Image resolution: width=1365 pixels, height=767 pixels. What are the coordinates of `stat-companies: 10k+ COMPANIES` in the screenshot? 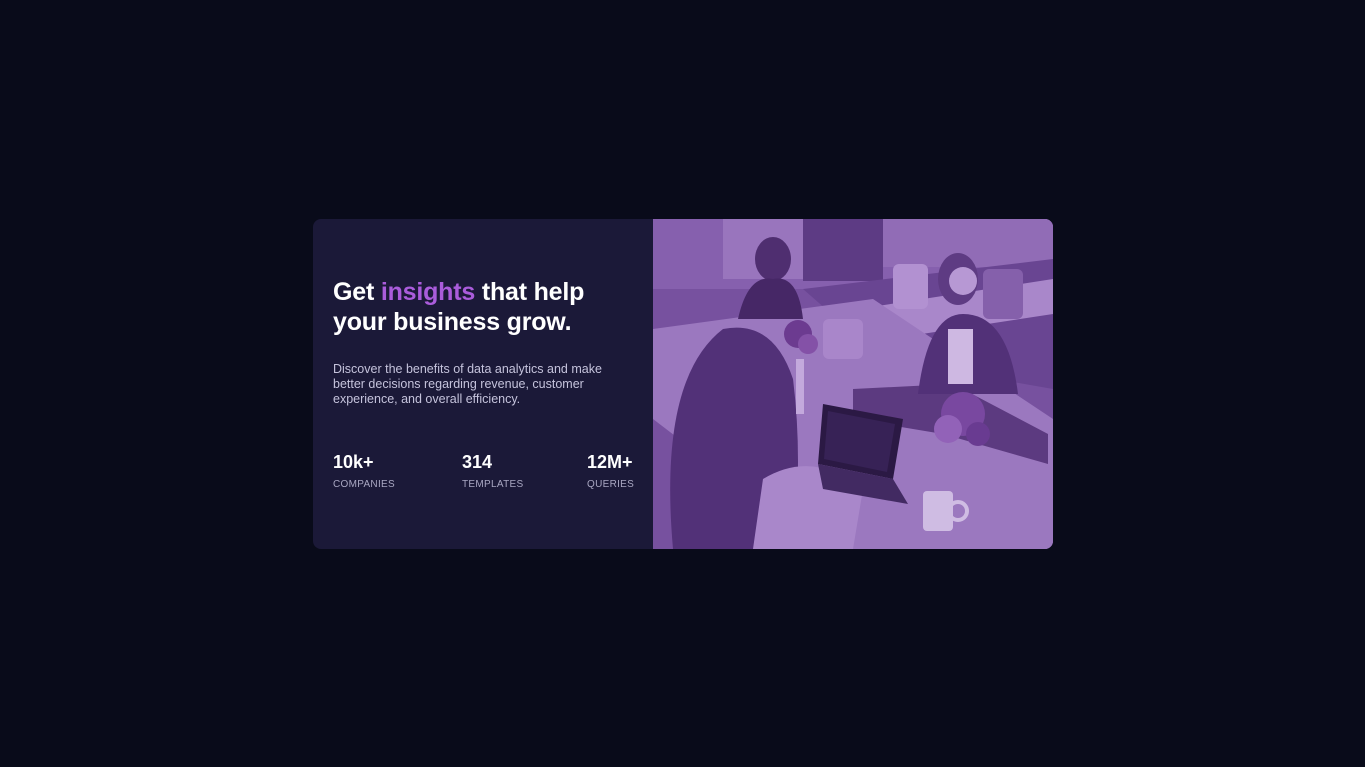 It's located at (364, 471).